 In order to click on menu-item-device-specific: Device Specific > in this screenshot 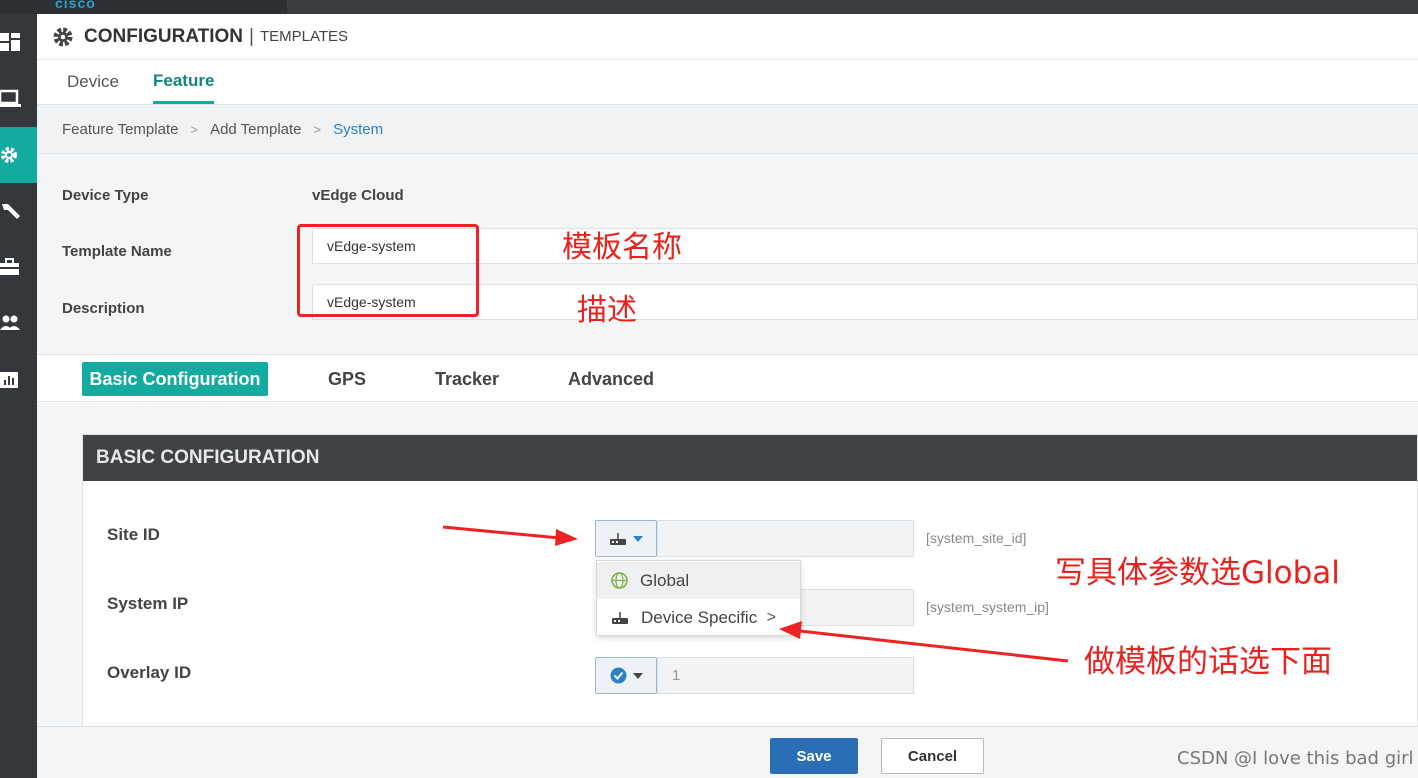, I will do `click(698, 617)`.